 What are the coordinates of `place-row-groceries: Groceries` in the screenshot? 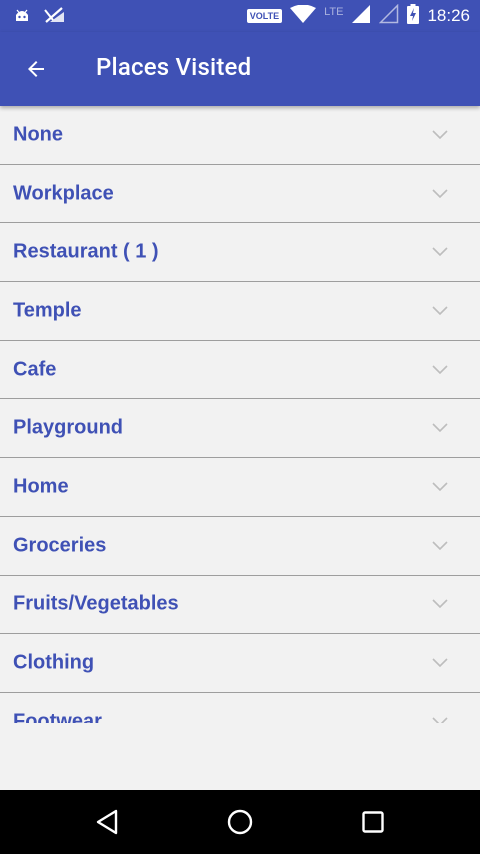 It's located at (240, 546).